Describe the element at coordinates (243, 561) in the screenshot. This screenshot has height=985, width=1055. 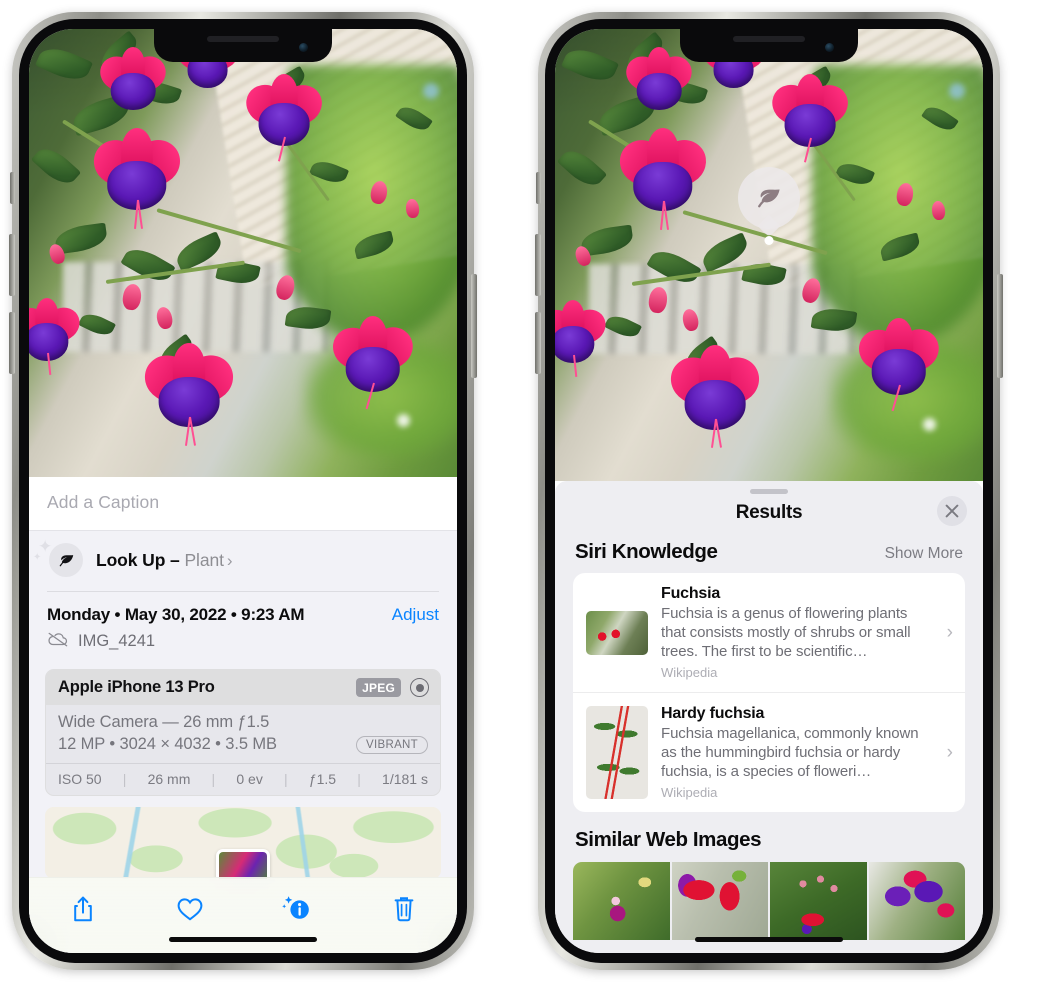
I see `look-up-row: ✦ ✦ Look Up – Plant ›` at that location.